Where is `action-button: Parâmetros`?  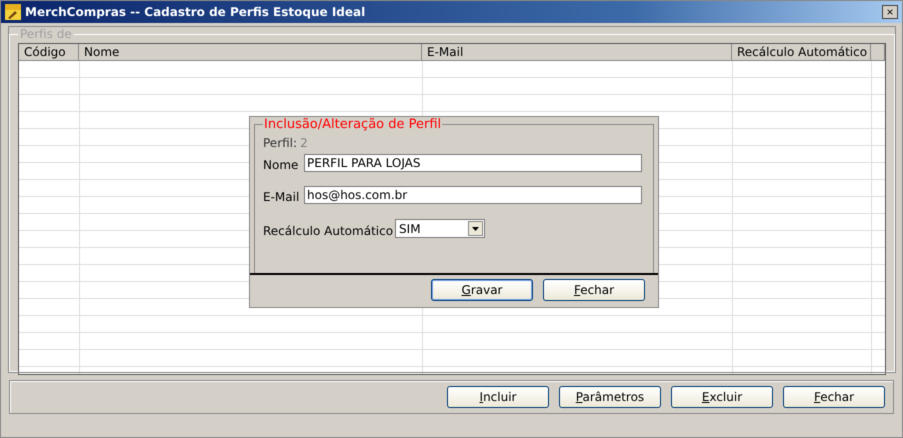 action-button: Parâmetros is located at coordinates (610, 397).